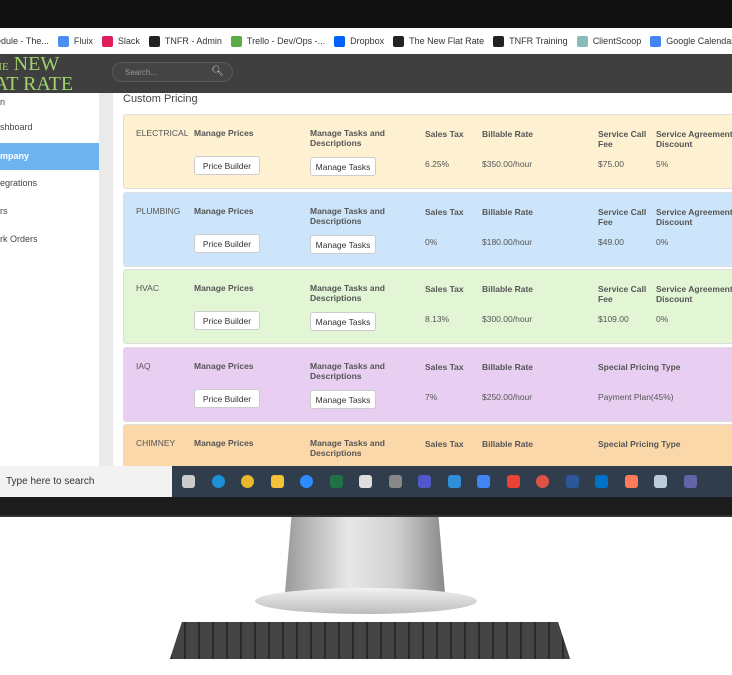 The image size is (732, 675). I want to click on chrome-icon, so click(247, 481).